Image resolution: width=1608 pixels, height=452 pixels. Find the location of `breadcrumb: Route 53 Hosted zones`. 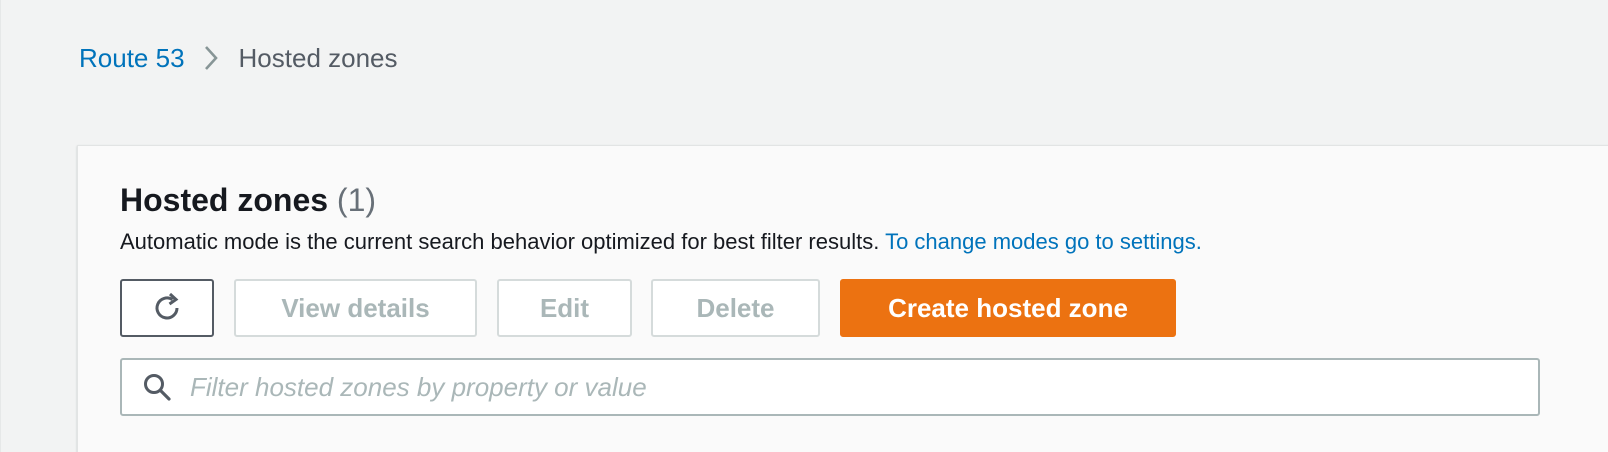

breadcrumb: Route 53 Hosted zones is located at coordinates (238, 58).